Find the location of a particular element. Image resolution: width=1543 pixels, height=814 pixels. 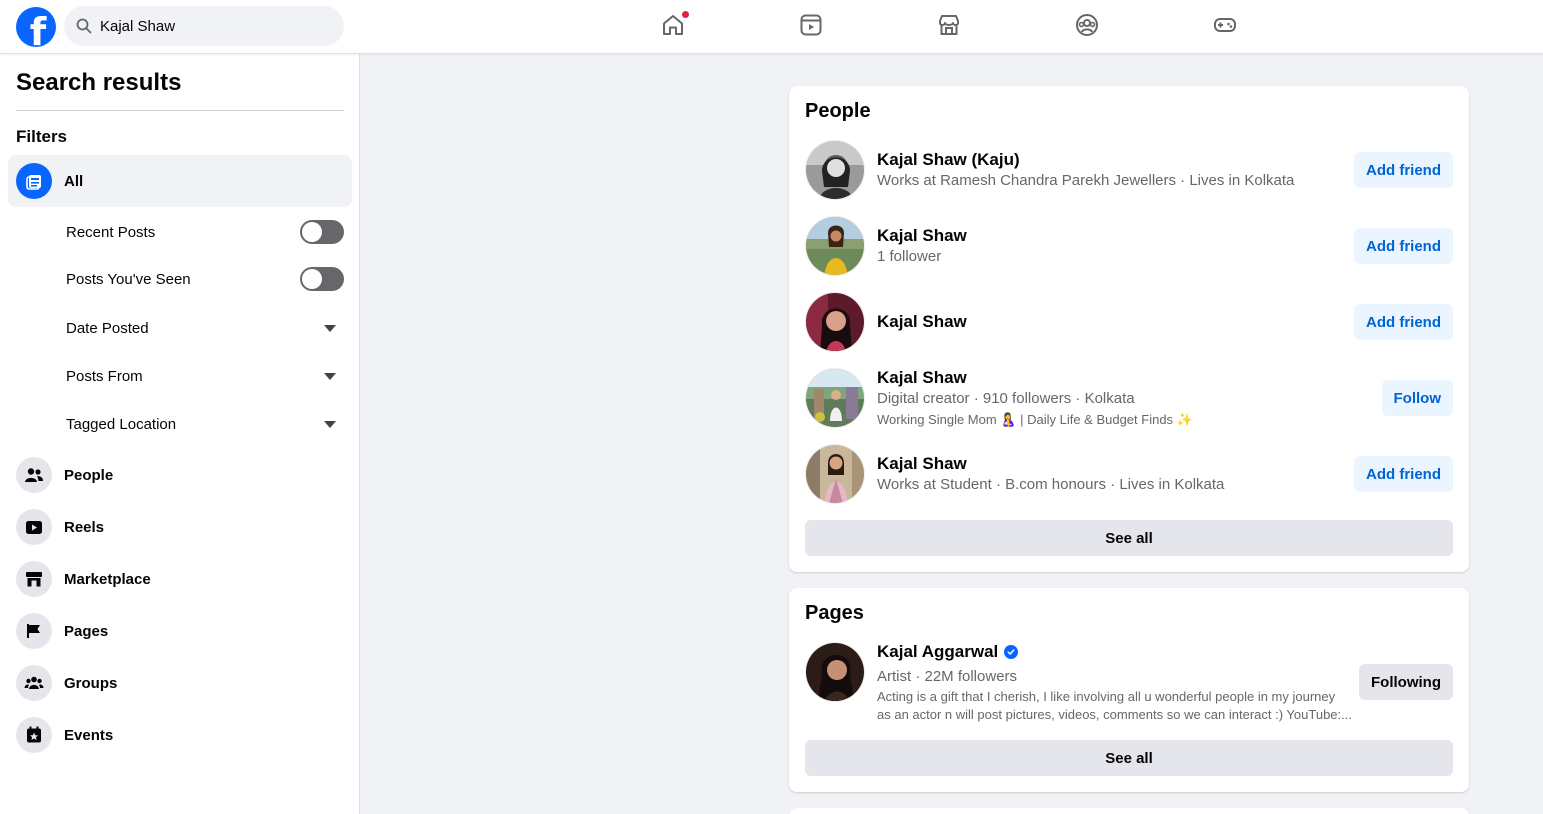

search-bar is located at coordinates (204, 26).